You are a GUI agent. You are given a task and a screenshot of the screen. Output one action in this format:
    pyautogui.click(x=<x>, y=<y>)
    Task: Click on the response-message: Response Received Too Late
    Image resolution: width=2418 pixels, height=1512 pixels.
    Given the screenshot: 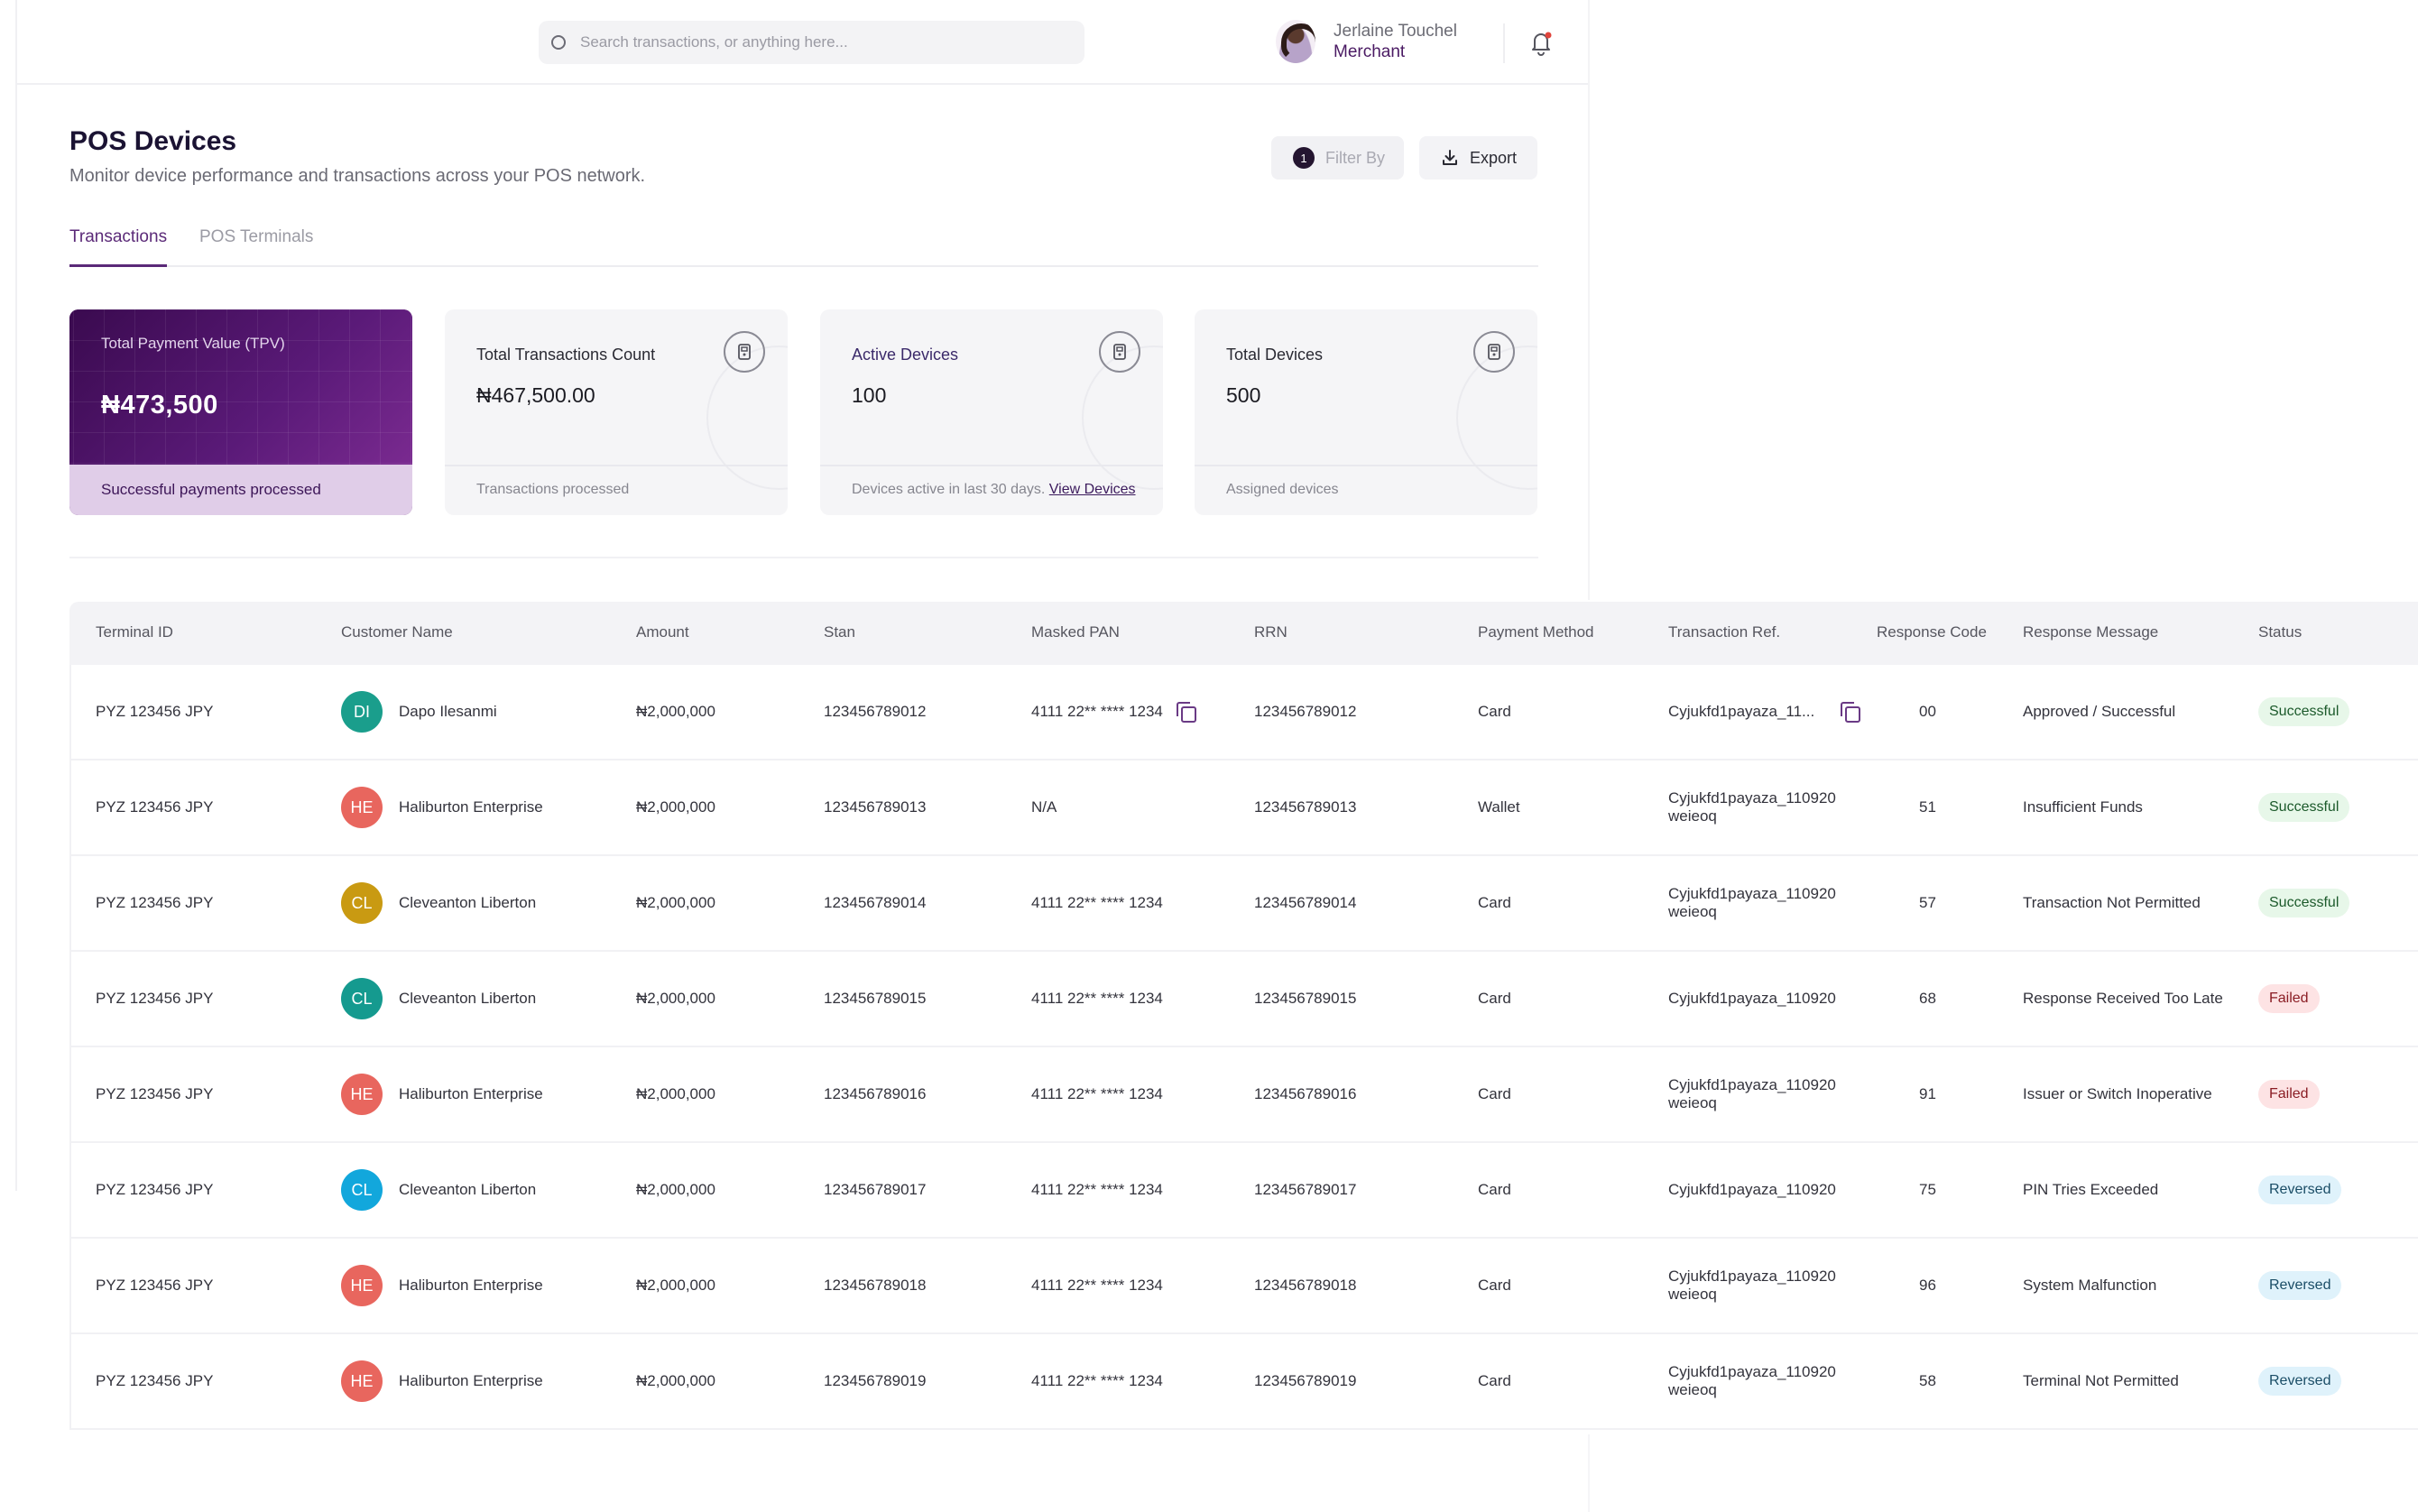 What is the action you would take?
    pyautogui.click(x=2123, y=998)
    